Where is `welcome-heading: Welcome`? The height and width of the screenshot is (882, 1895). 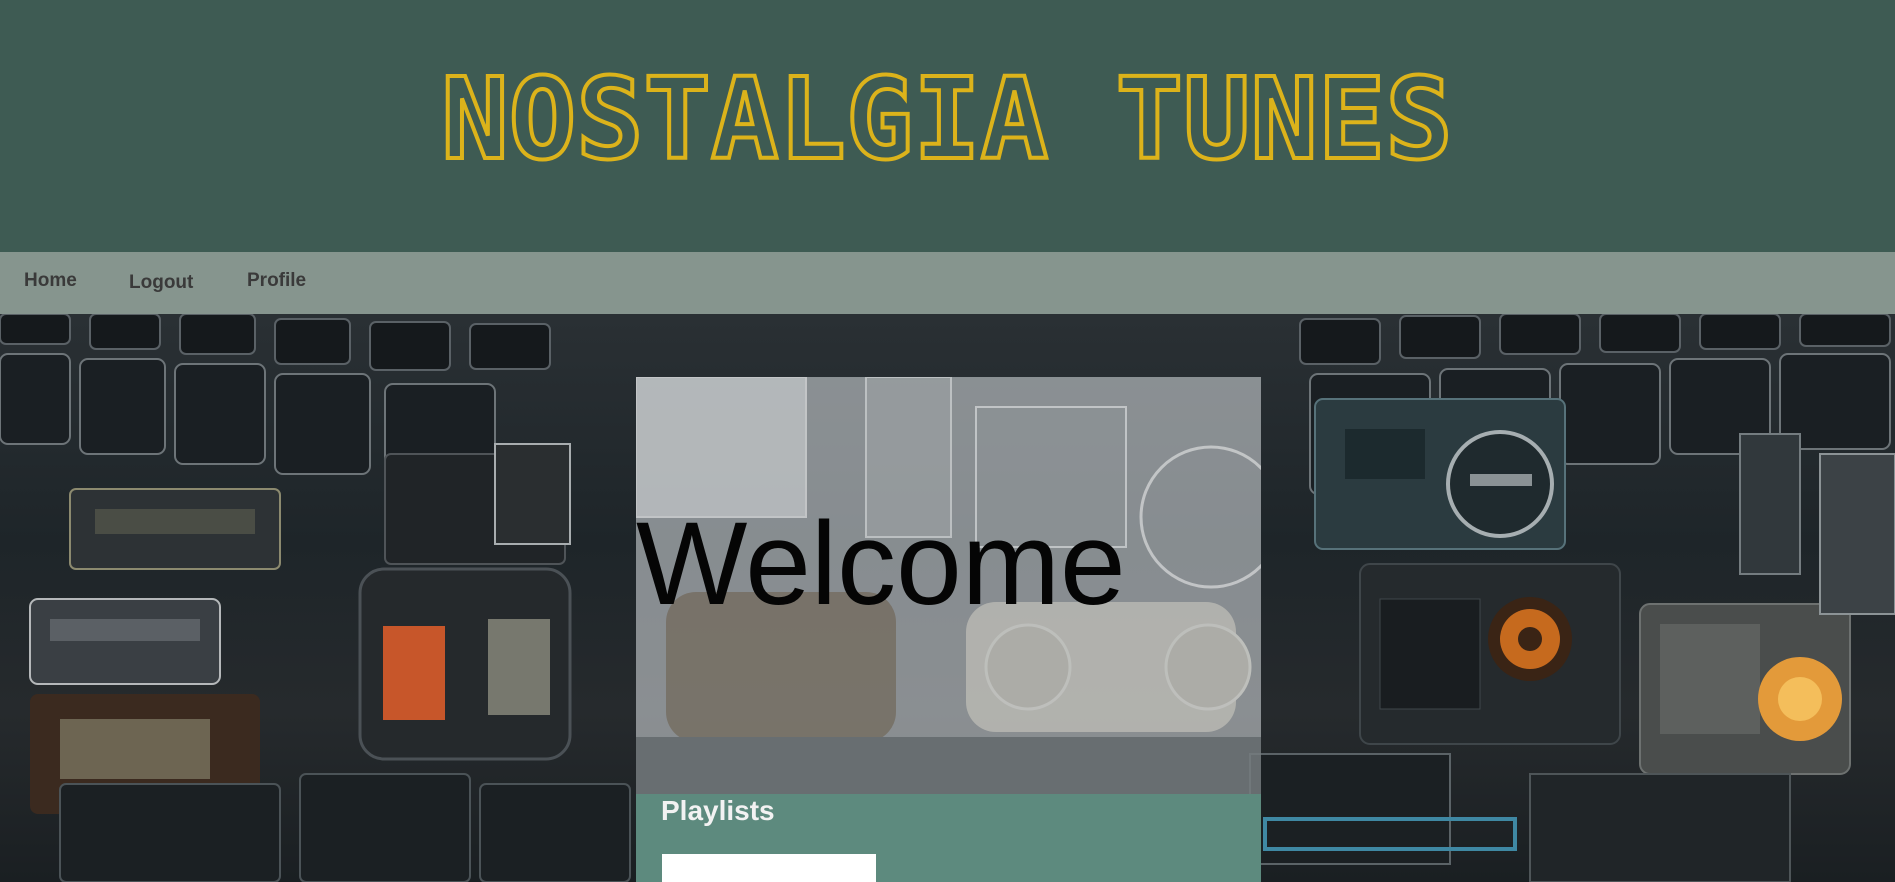 welcome-heading: Welcome is located at coordinates (881, 564).